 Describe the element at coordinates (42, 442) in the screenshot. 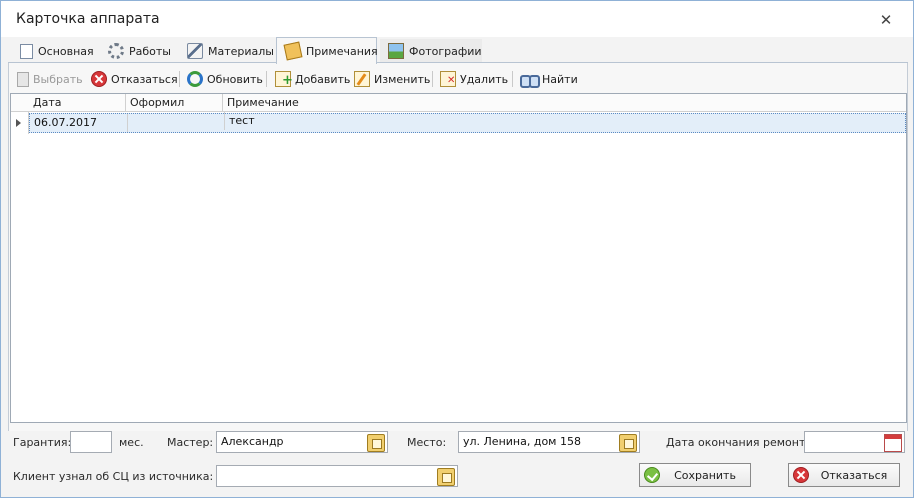

I see `warranty-label: Гарантия:` at that location.